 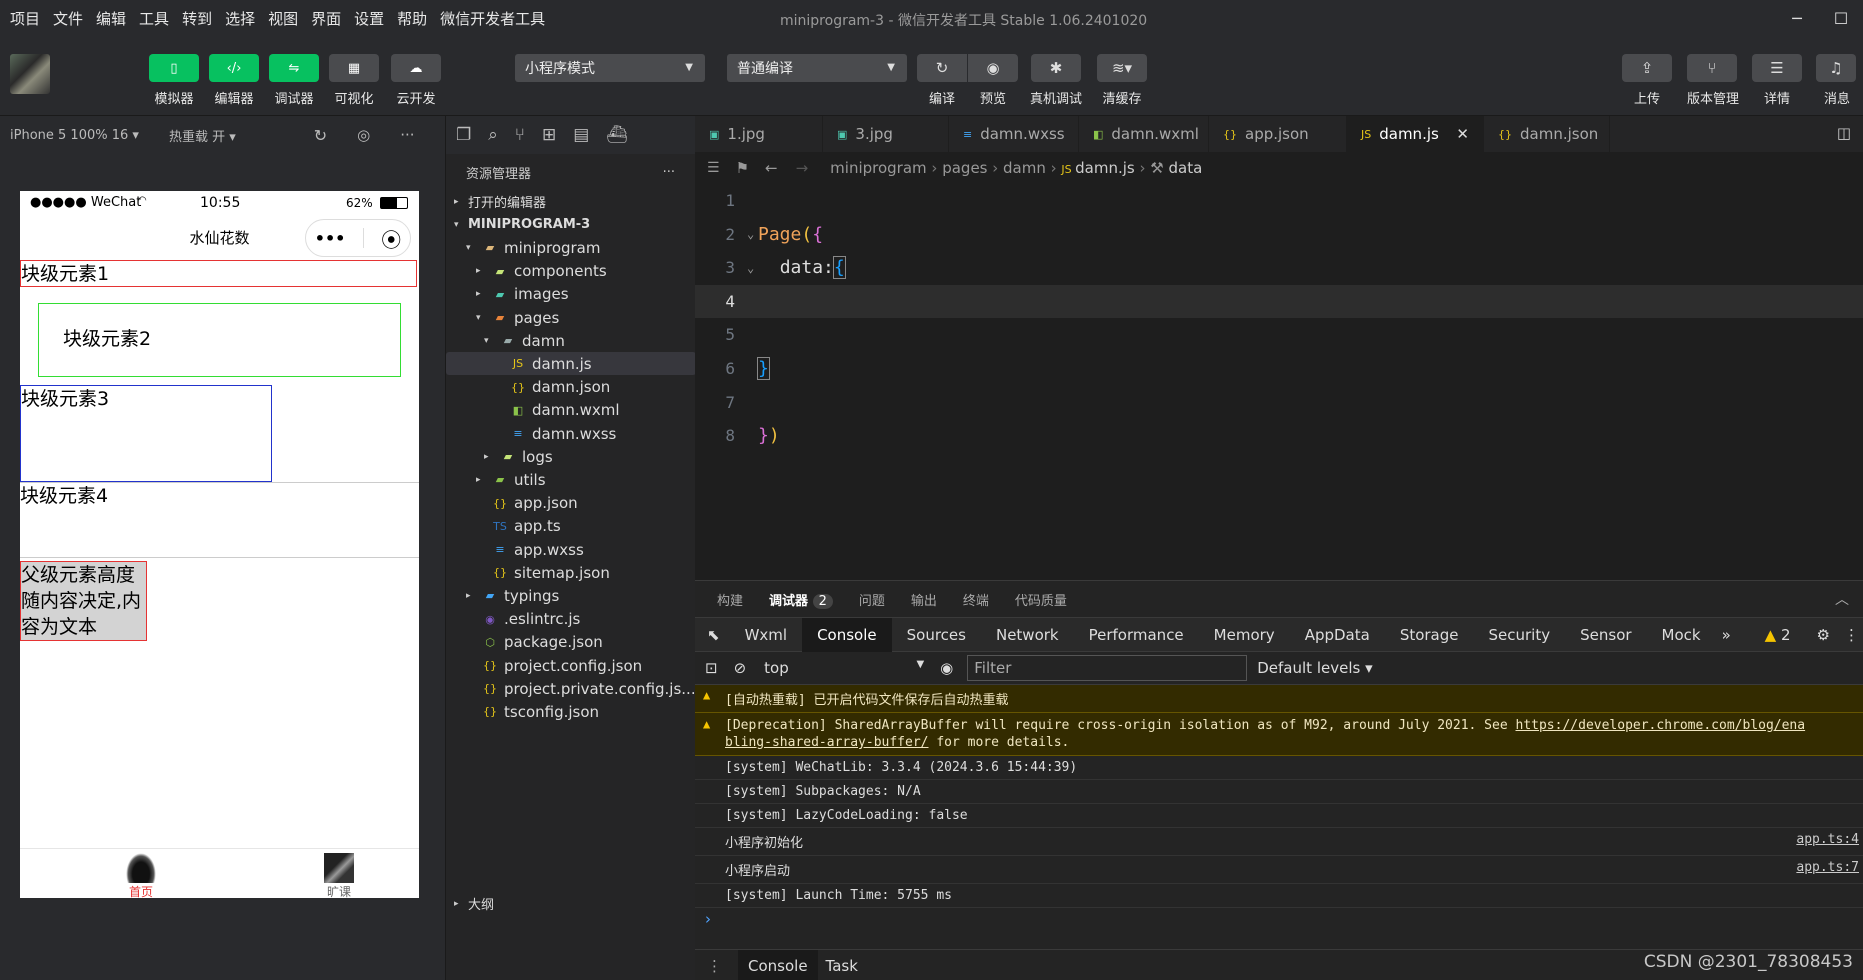 What do you see at coordinates (154, 18) in the screenshot?
I see `menu-item: 工具` at bounding box center [154, 18].